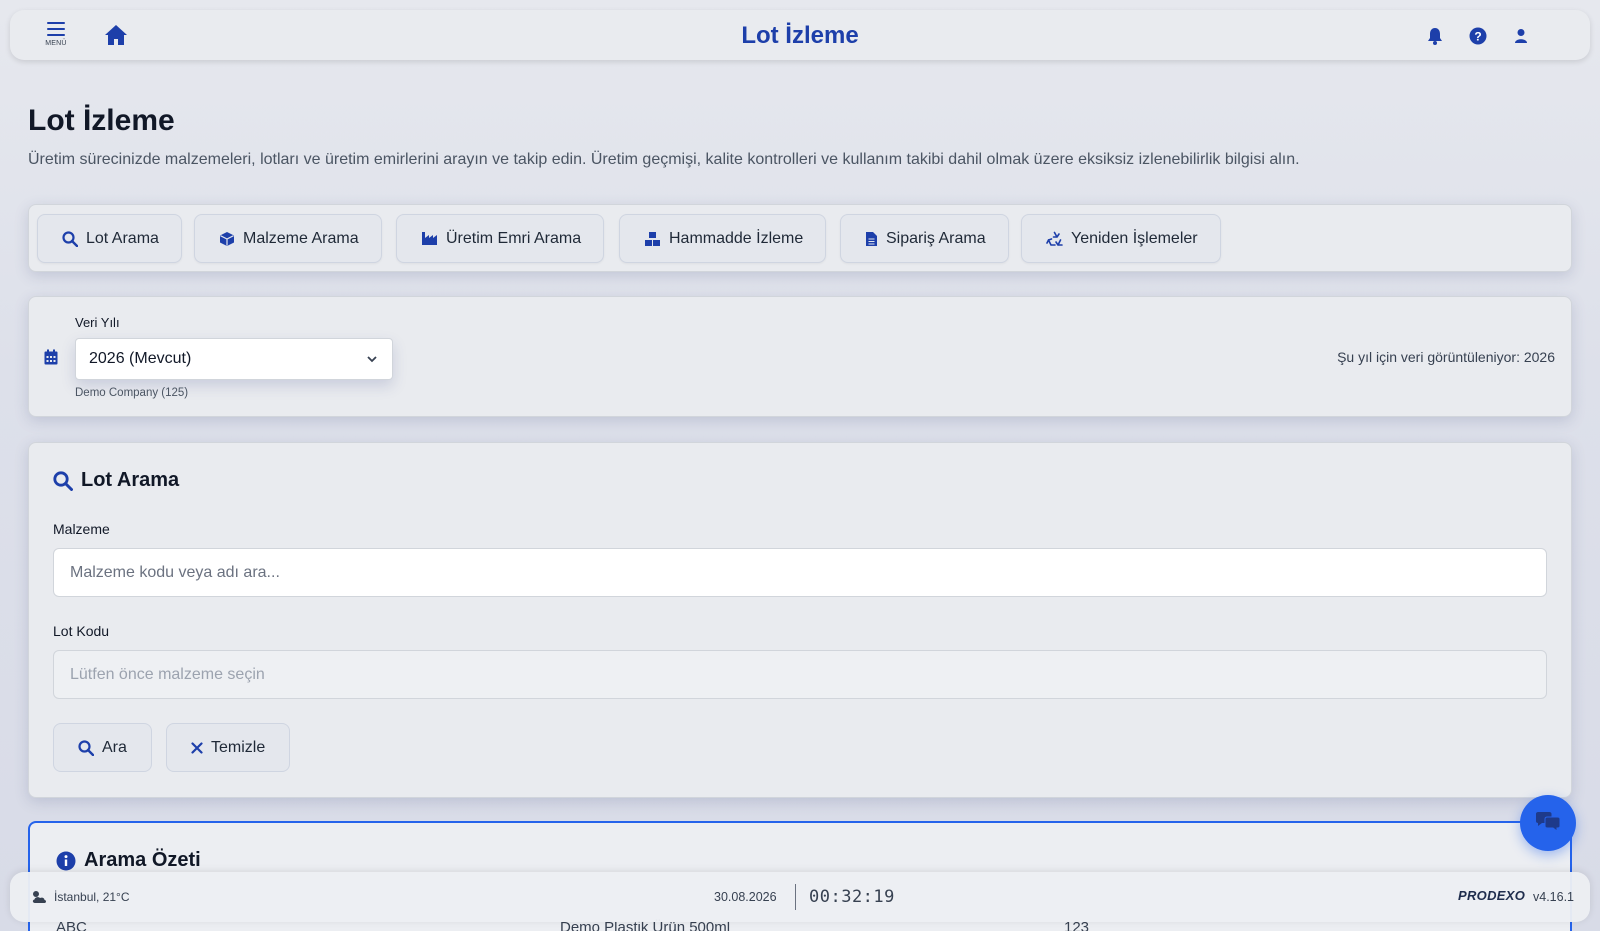 The width and height of the screenshot is (1600, 931). I want to click on material-search-input, so click(800, 572).